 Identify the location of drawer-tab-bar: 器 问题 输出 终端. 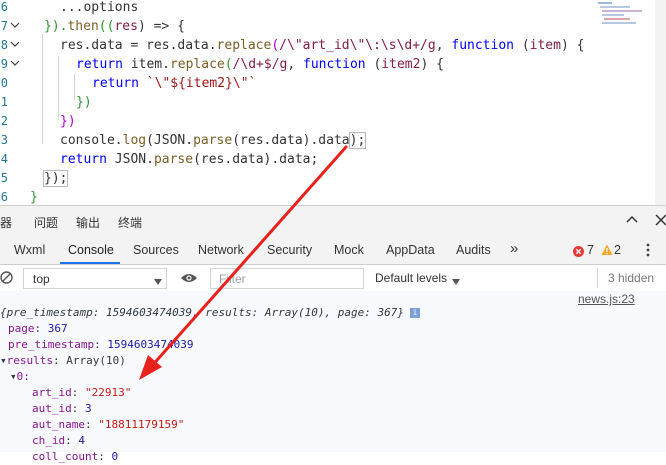
(333, 220).